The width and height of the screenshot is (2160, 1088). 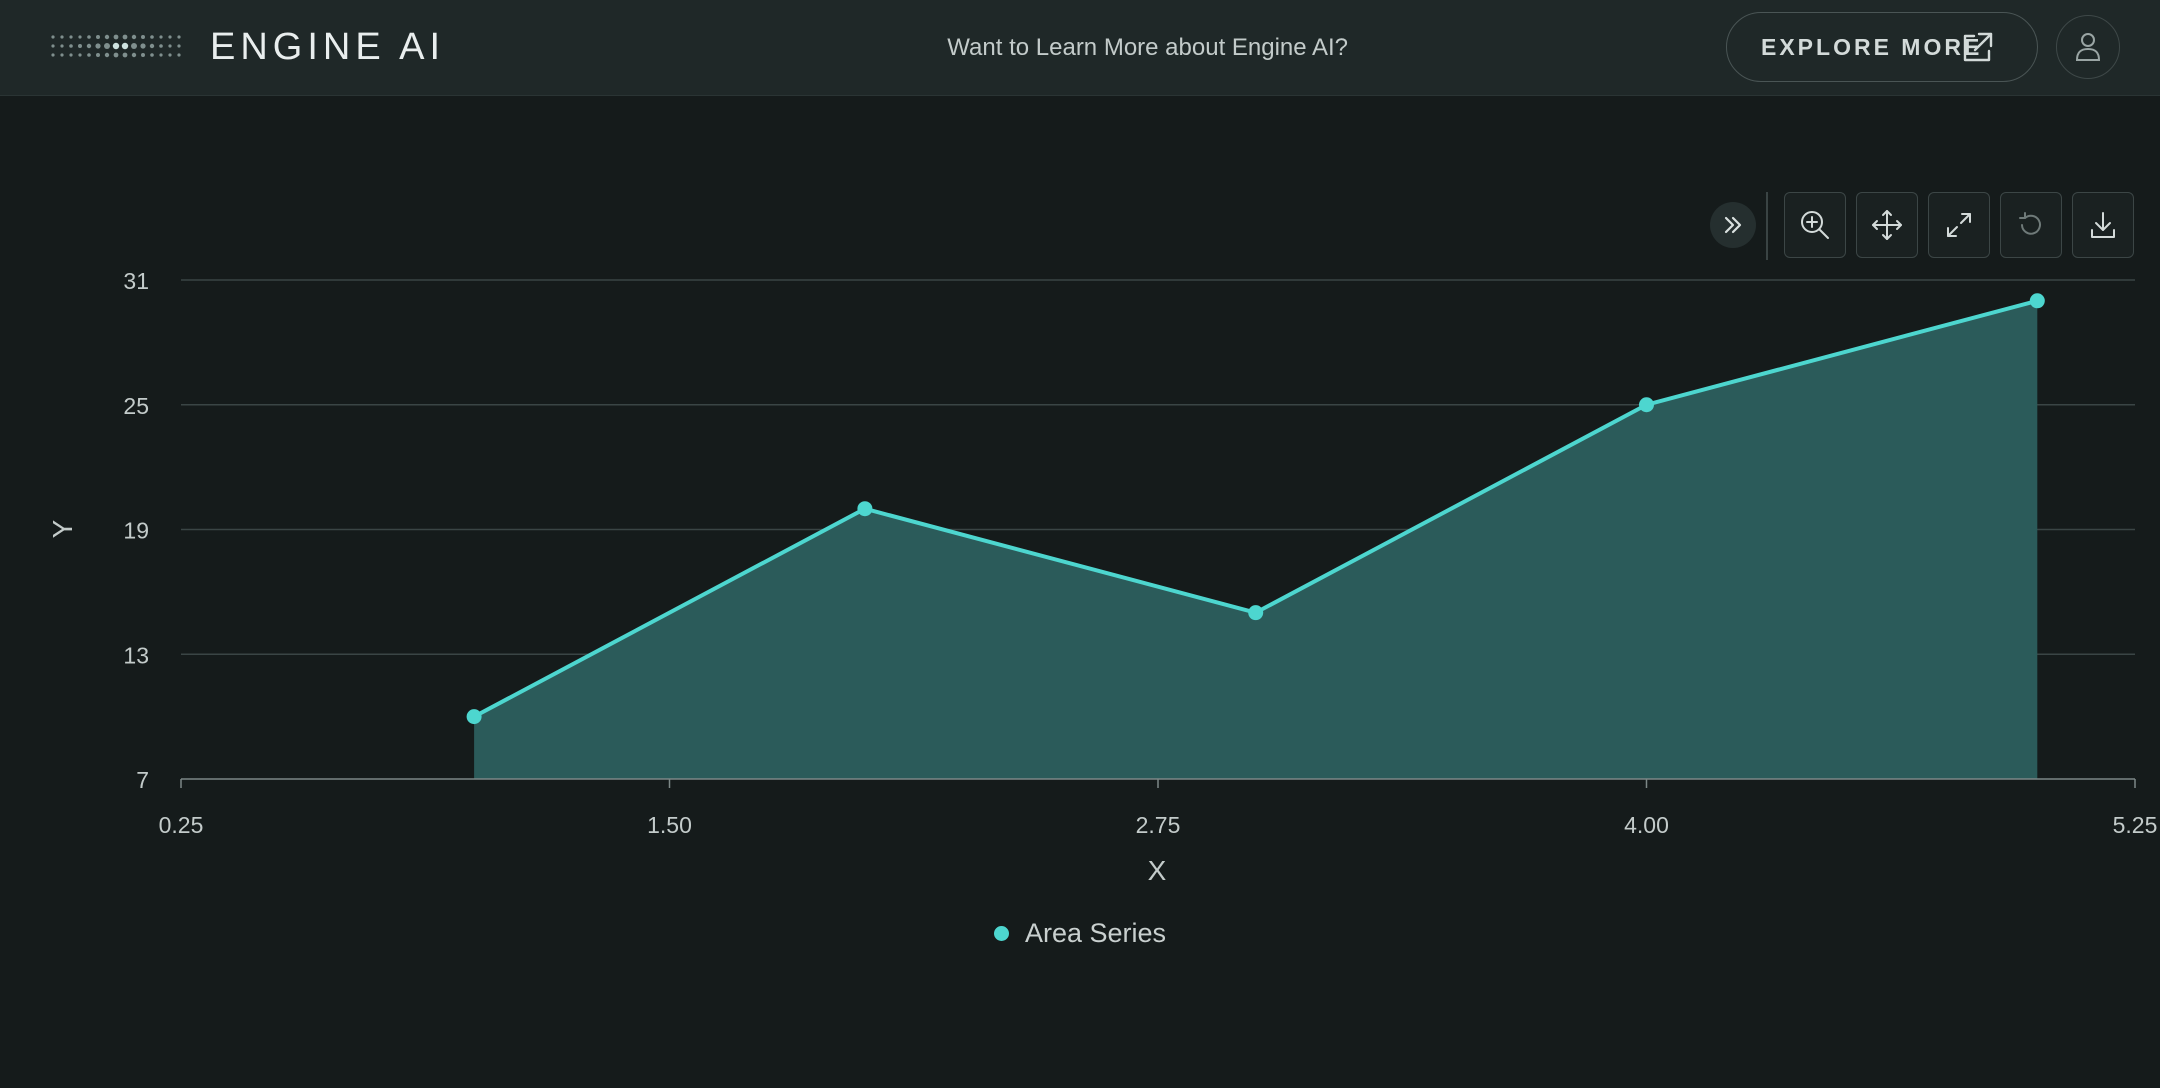 I want to click on y-tick-label: 13, so click(x=136, y=655).